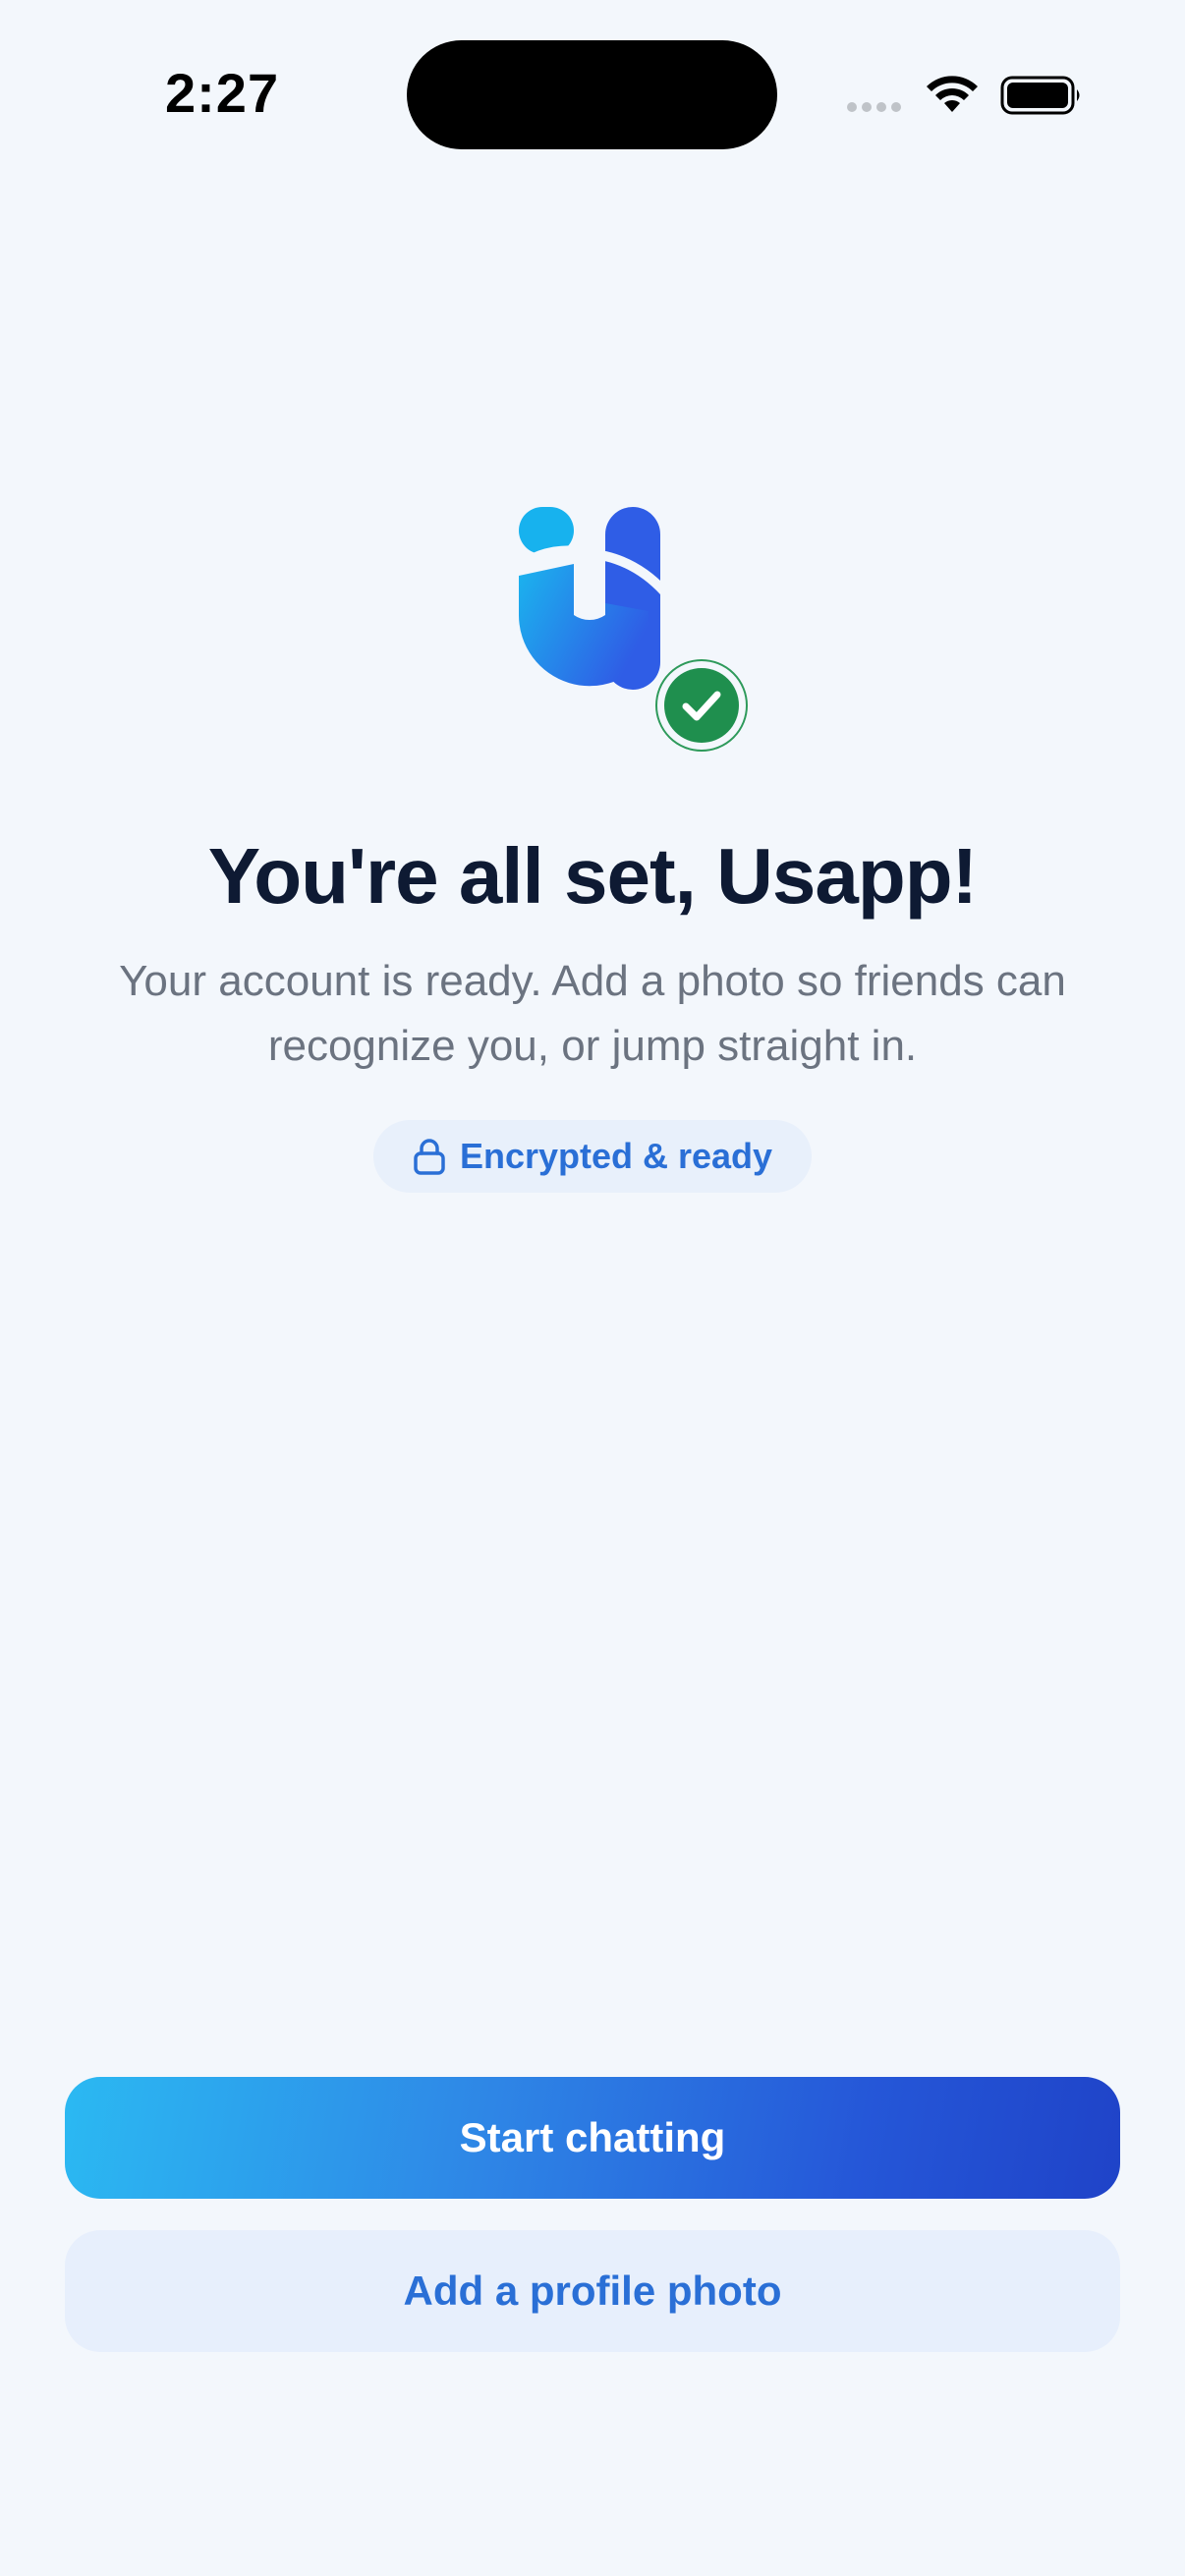 The image size is (1185, 2576). I want to click on start-chatting-button: Start chatting, so click(592, 2138).